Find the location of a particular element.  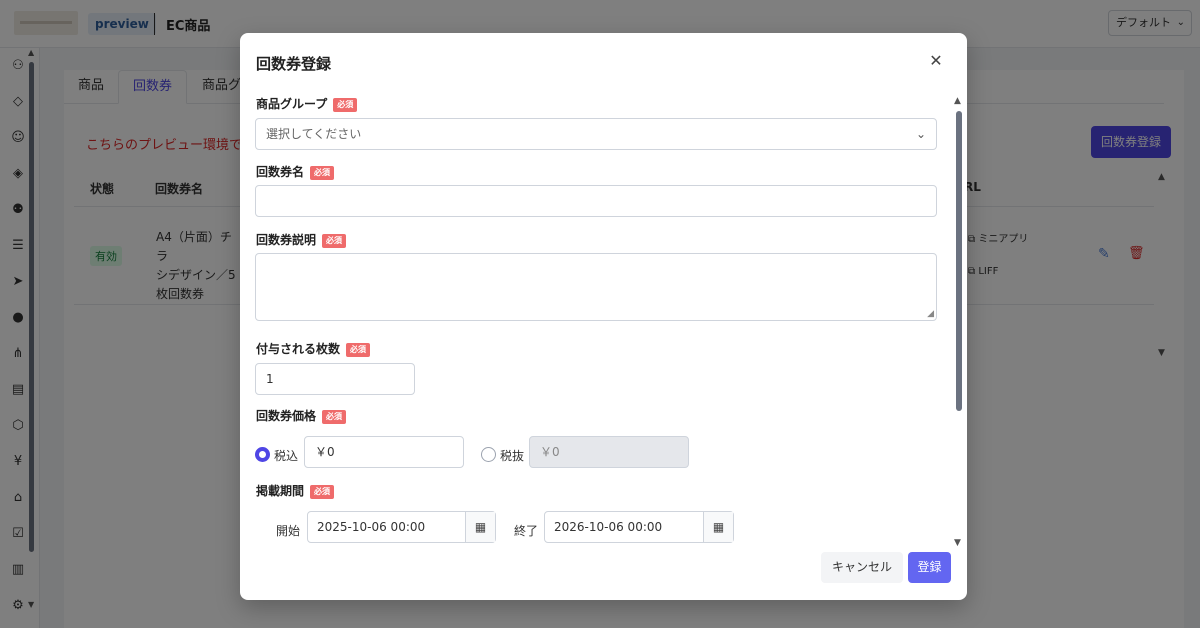

ticket-price-label: 回数券価格 必須 is located at coordinates (301, 415).